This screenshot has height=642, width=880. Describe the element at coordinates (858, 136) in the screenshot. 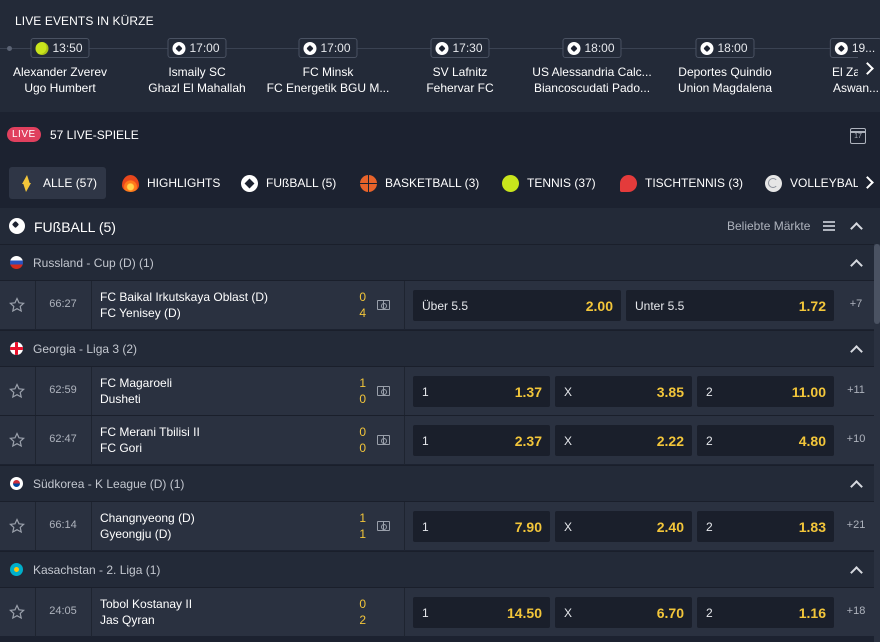

I see `calendar-icon: 17` at that location.